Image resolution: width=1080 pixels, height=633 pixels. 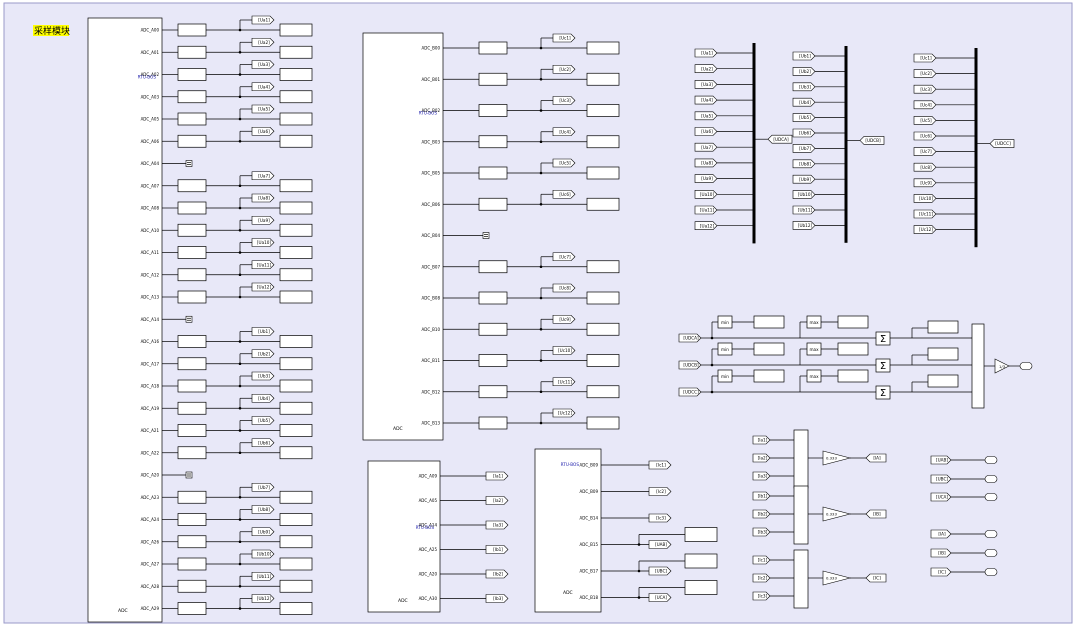 I want to click on from-tag-label: [Ub1], so click(x=805, y=56).